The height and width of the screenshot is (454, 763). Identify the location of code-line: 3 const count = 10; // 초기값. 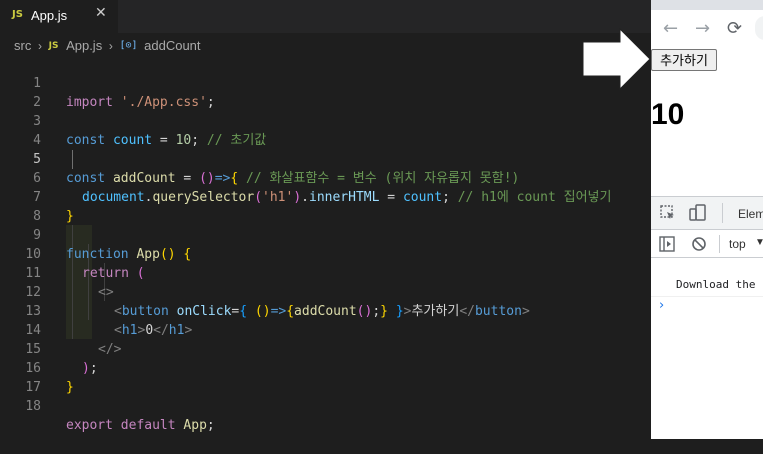
(325, 120).